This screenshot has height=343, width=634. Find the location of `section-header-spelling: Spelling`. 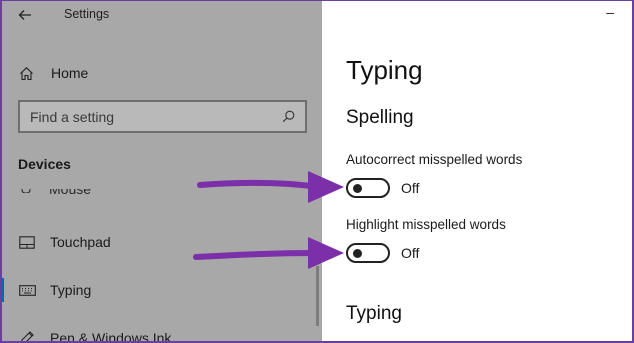

section-header-spelling: Spelling is located at coordinates (380, 117).